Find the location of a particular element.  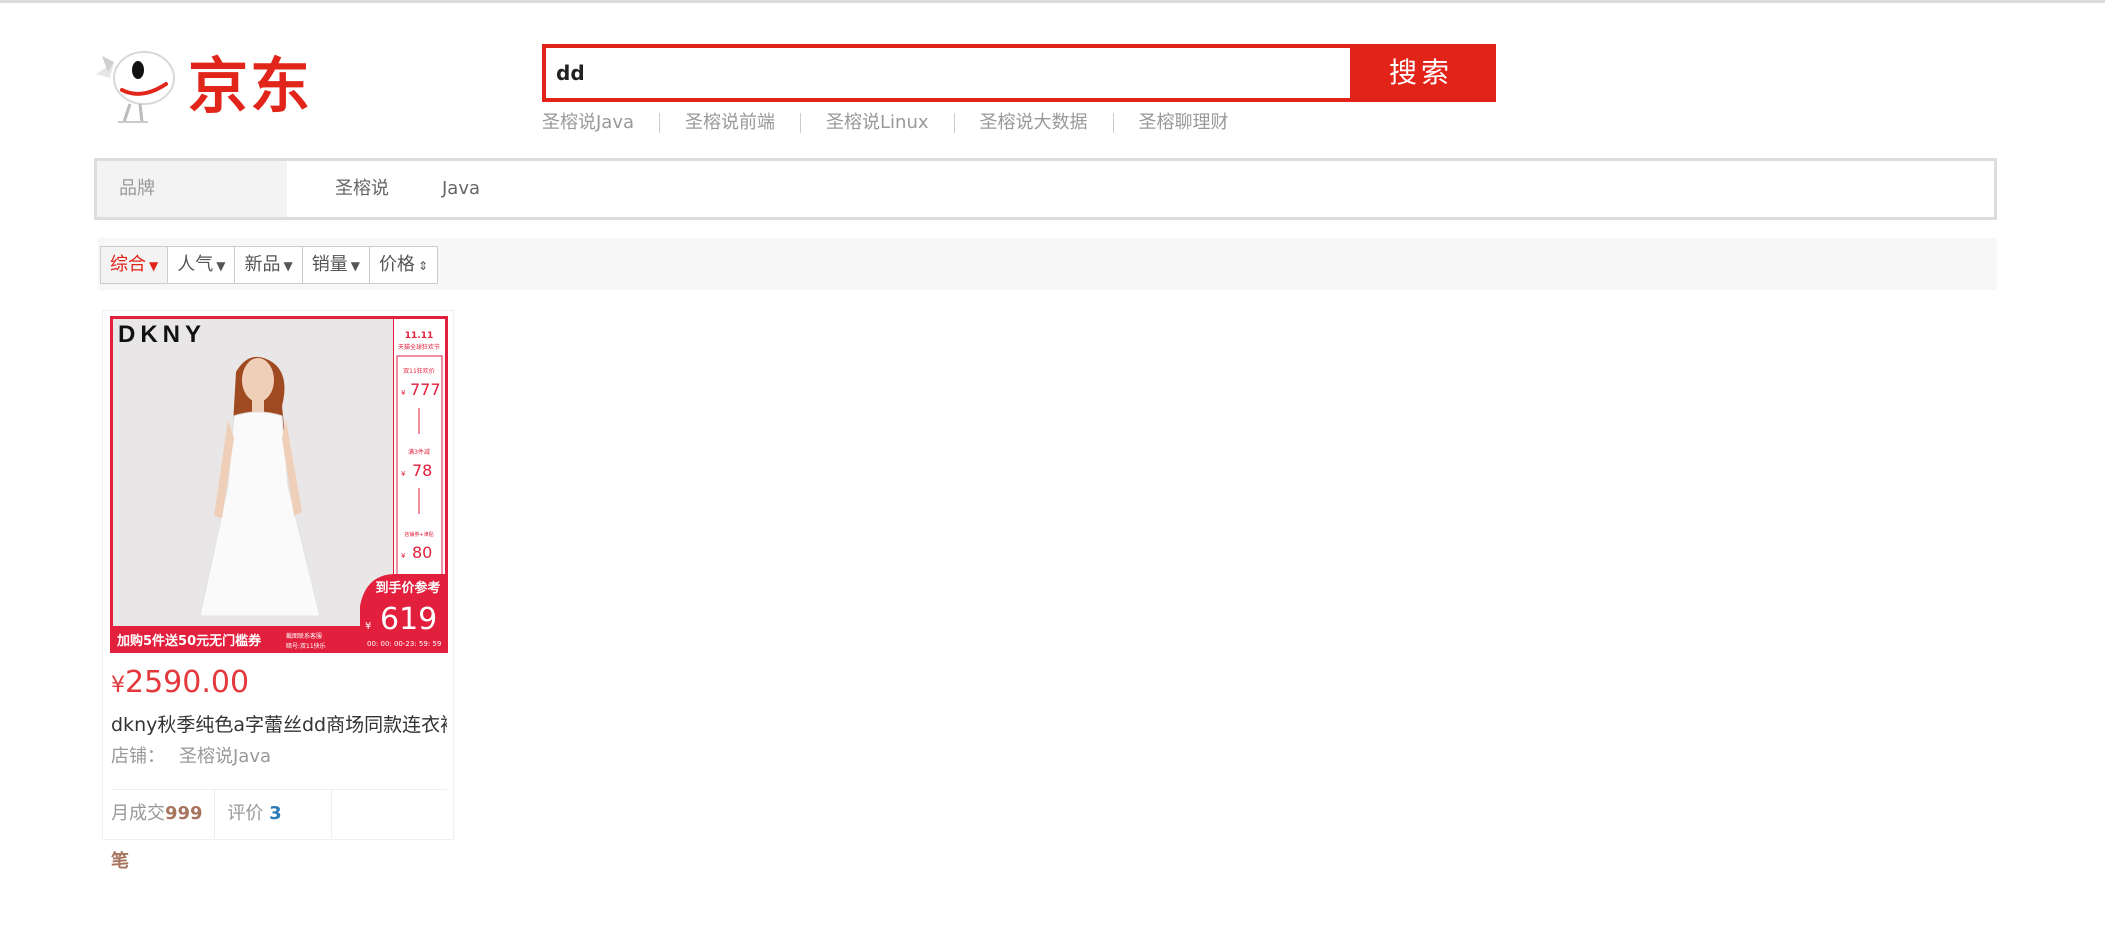

logo-text: 京东 is located at coordinates (250, 87).